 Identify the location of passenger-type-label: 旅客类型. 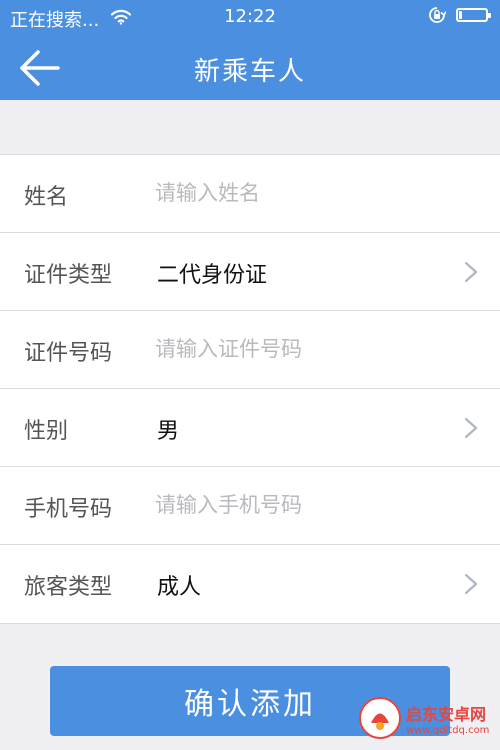
(68, 587).